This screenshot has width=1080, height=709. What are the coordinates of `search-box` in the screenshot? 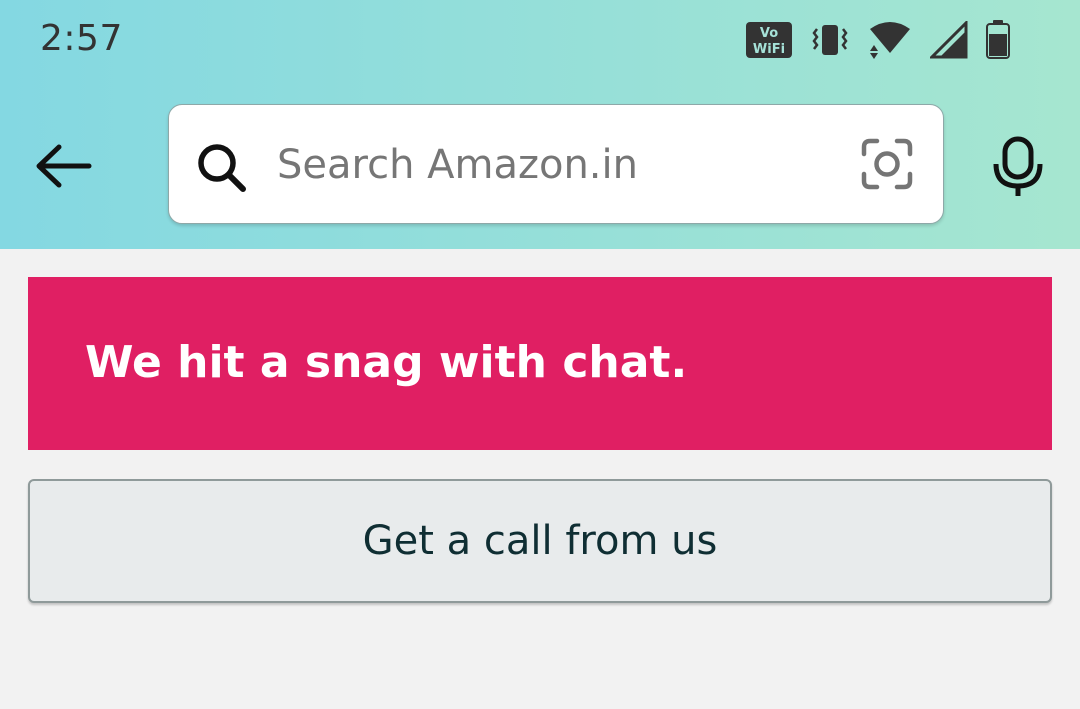 It's located at (556, 164).